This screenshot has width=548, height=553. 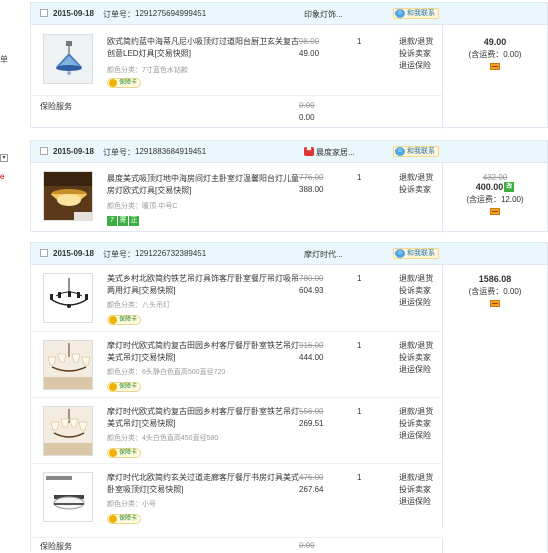 I want to click on chat-icon: ☺, so click(x=400, y=151).